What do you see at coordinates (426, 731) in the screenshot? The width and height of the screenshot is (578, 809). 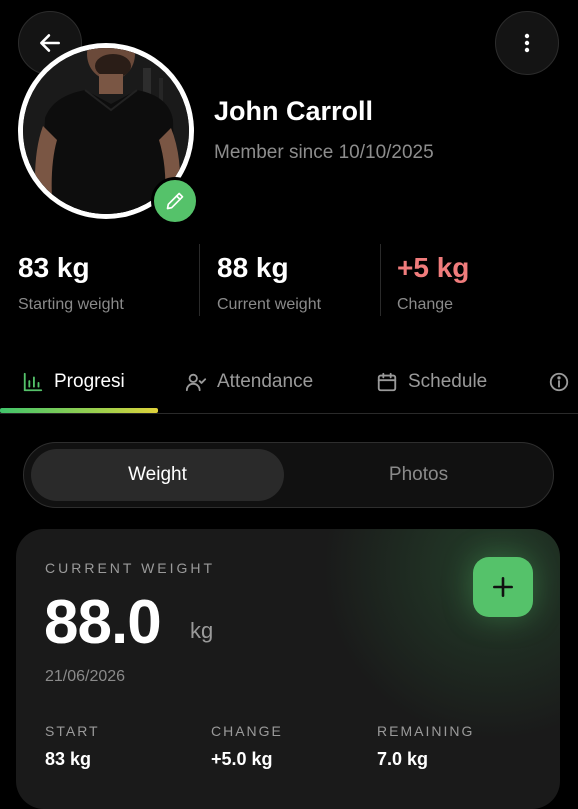 I see `remaining-label: REMAINING` at bounding box center [426, 731].